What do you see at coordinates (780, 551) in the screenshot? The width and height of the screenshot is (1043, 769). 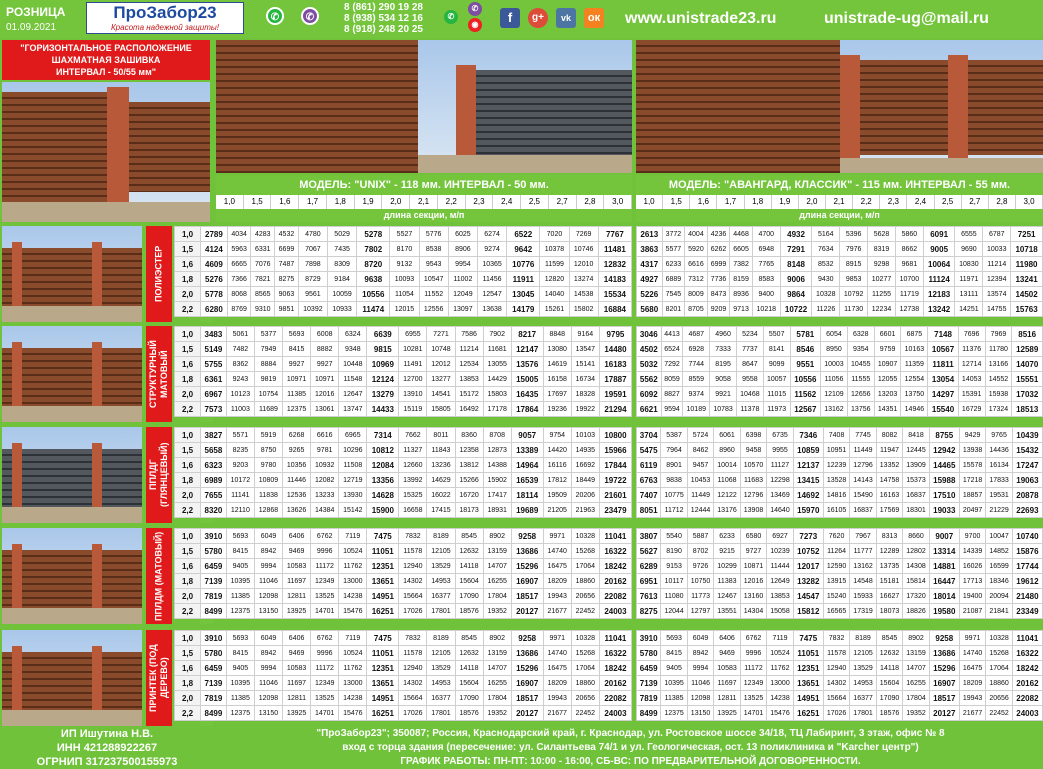 I see `price-cell: 10239` at bounding box center [780, 551].